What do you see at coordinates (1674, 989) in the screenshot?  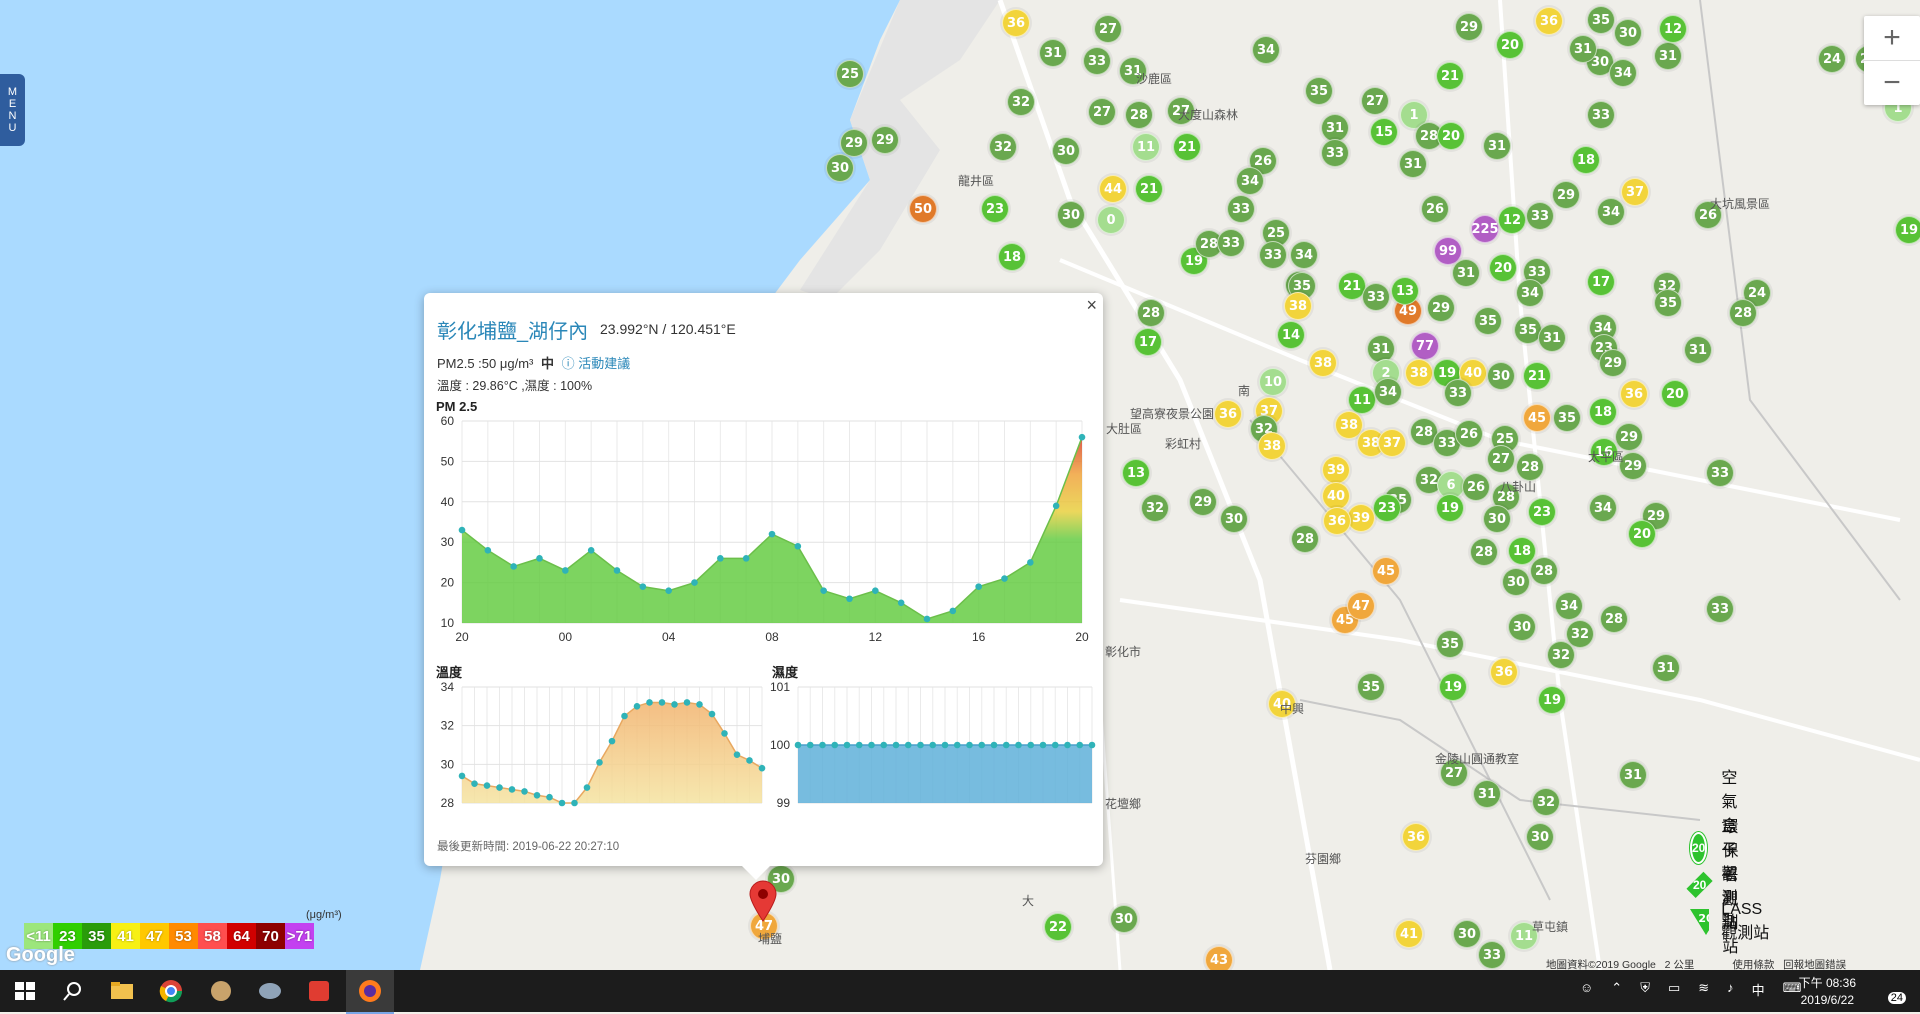 I see `battery-icon: ▭` at bounding box center [1674, 989].